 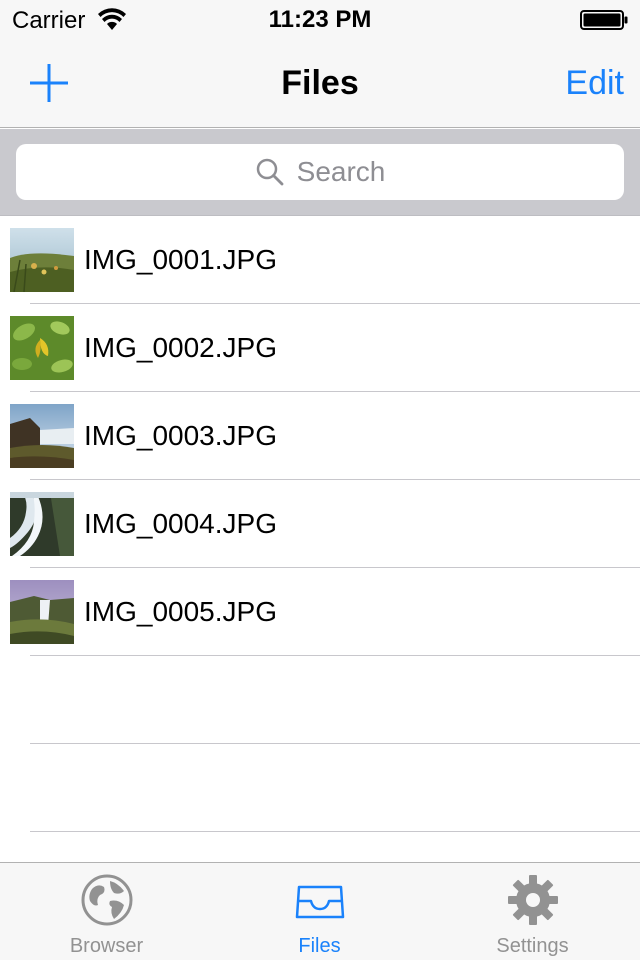 I want to click on file-name: IMG_0002.JPG, so click(x=180, y=347).